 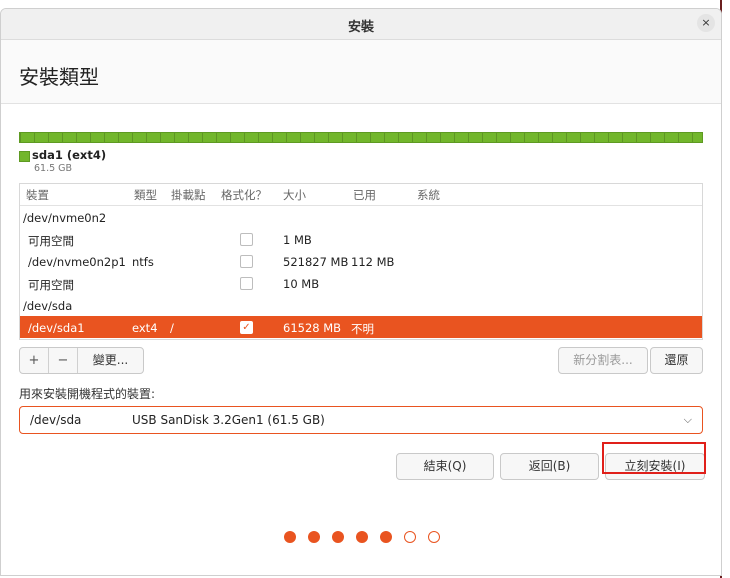 I want to click on cell-type: ntfs, so click(x=143, y=262).